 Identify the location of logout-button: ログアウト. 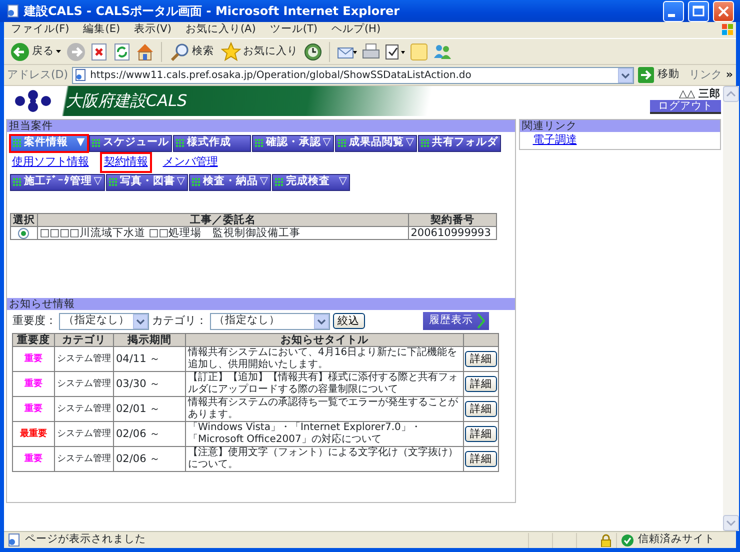
(685, 107).